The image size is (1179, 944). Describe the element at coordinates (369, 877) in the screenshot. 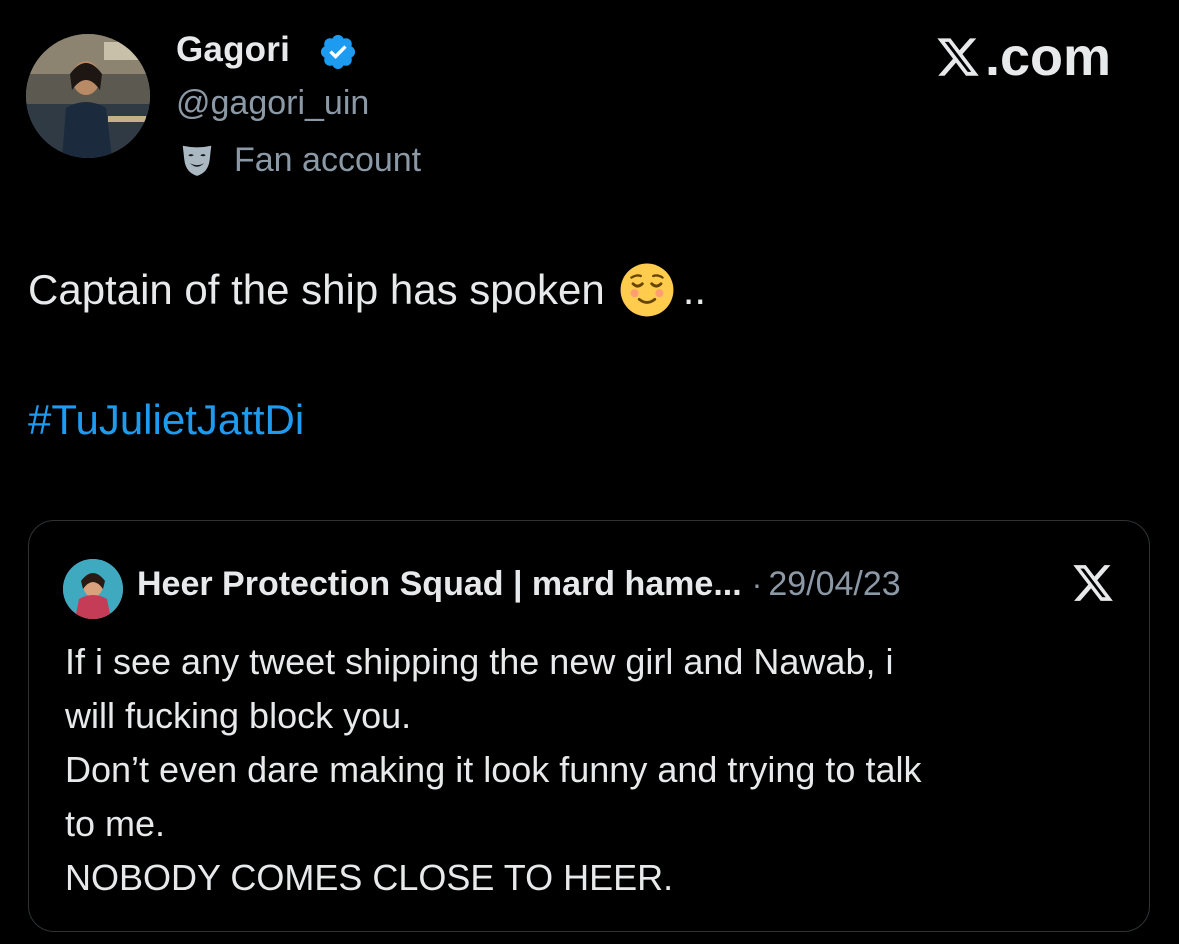

I see `quoted-tweet-line: NOBODY COMES CLOSE TO HEER.` at that location.